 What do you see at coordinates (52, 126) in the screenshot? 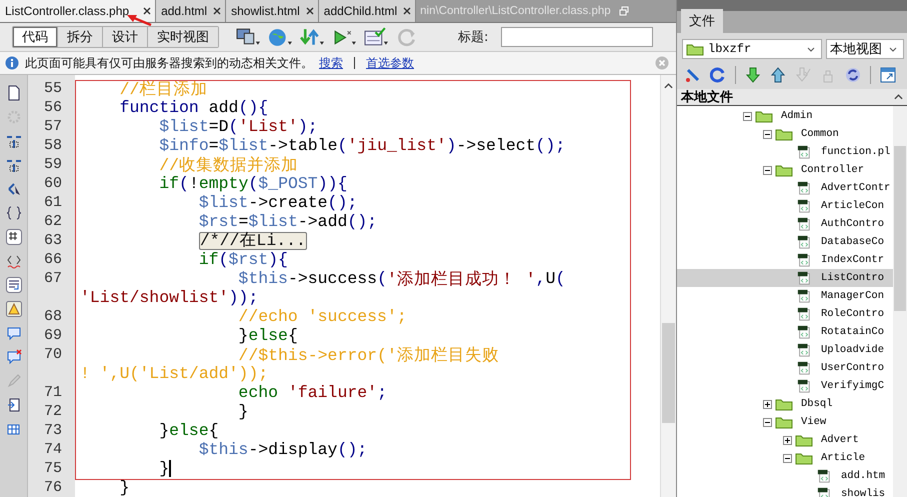
I see `line-number: 57` at bounding box center [52, 126].